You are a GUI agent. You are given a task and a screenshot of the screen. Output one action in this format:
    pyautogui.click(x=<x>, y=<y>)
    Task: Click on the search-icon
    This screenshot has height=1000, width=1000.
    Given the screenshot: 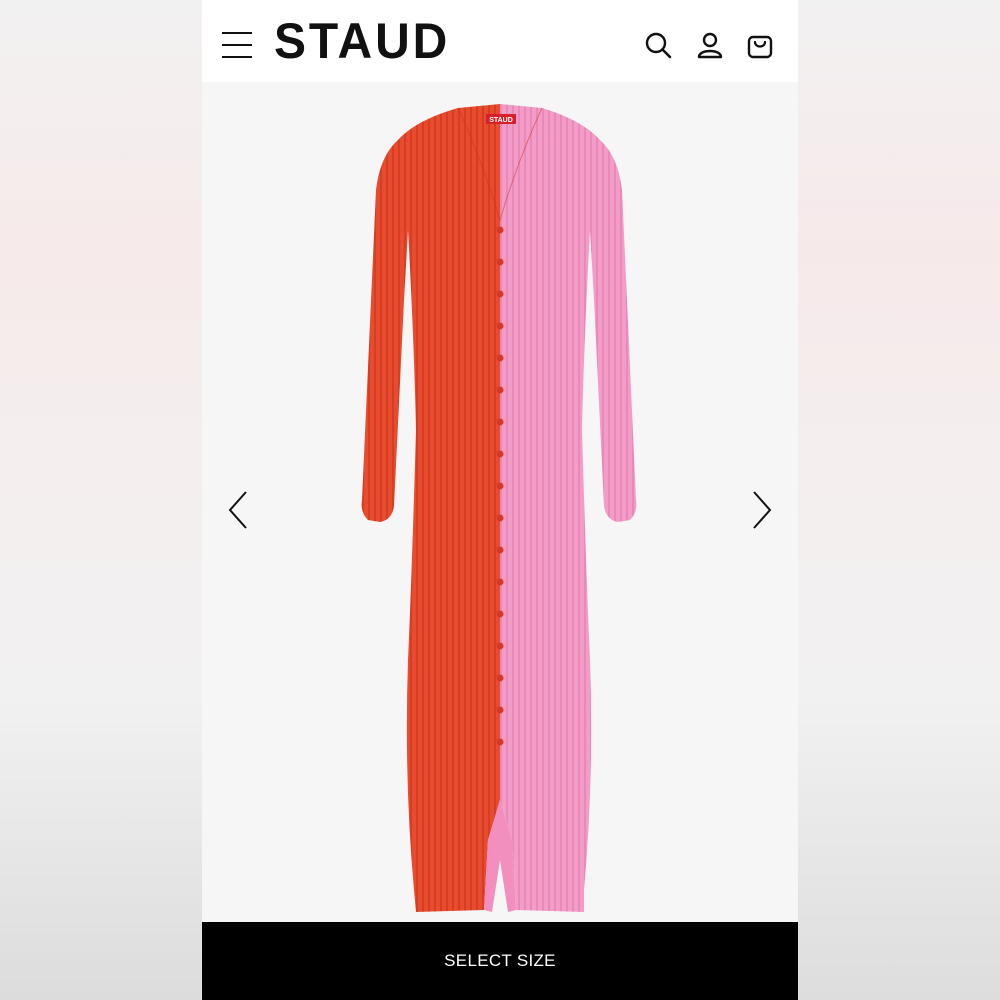 What is the action you would take?
    pyautogui.click(x=658, y=45)
    